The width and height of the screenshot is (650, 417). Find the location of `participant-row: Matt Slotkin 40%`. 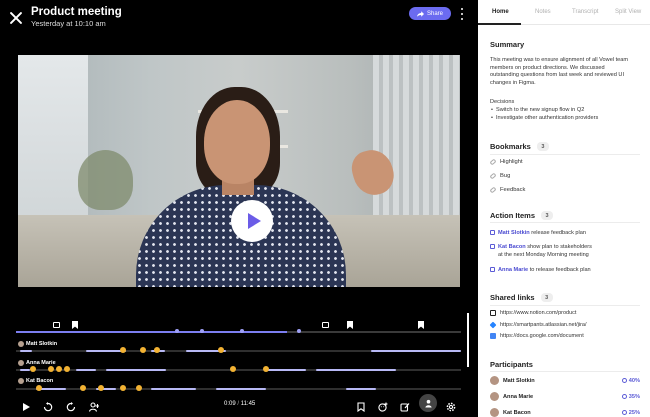

participant-row: Matt Slotkin 40% is located at coordinates (565, 381).